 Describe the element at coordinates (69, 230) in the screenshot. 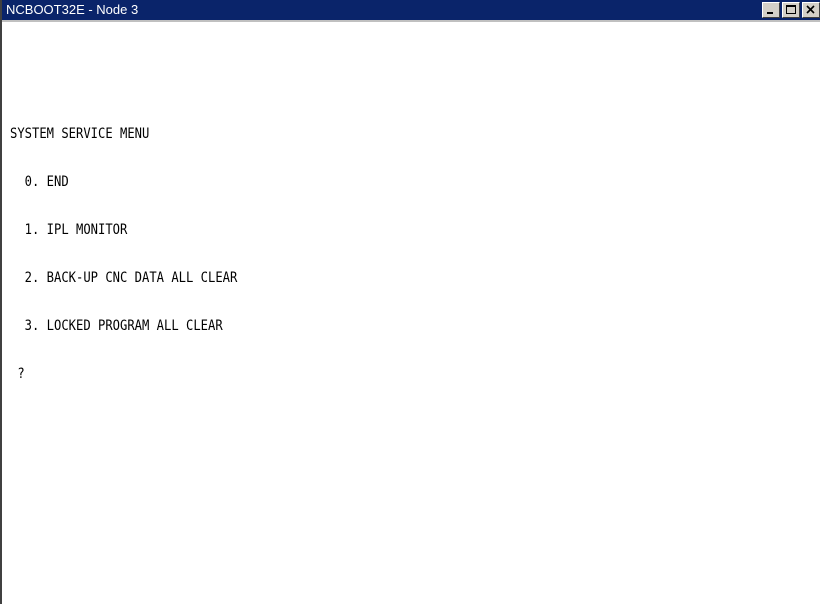

I see `menu-option-ipl-monitor: 1. IPL MONITOR` at that location.